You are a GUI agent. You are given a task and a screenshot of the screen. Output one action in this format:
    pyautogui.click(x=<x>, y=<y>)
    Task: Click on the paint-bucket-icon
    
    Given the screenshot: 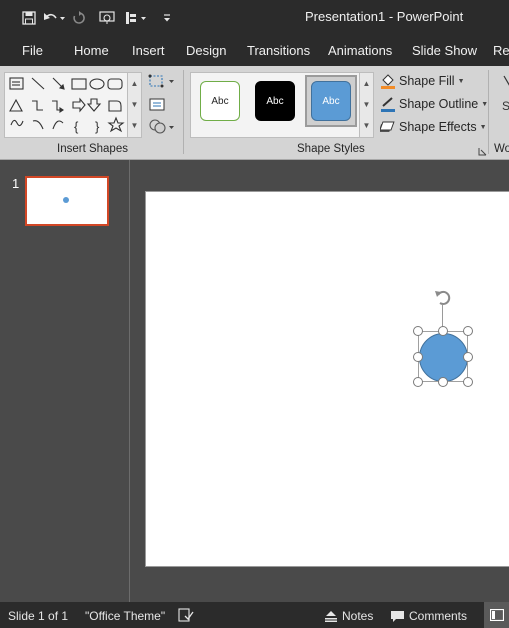 What is the action you would take?
    pyautogui.click(x=388, y=81)
    